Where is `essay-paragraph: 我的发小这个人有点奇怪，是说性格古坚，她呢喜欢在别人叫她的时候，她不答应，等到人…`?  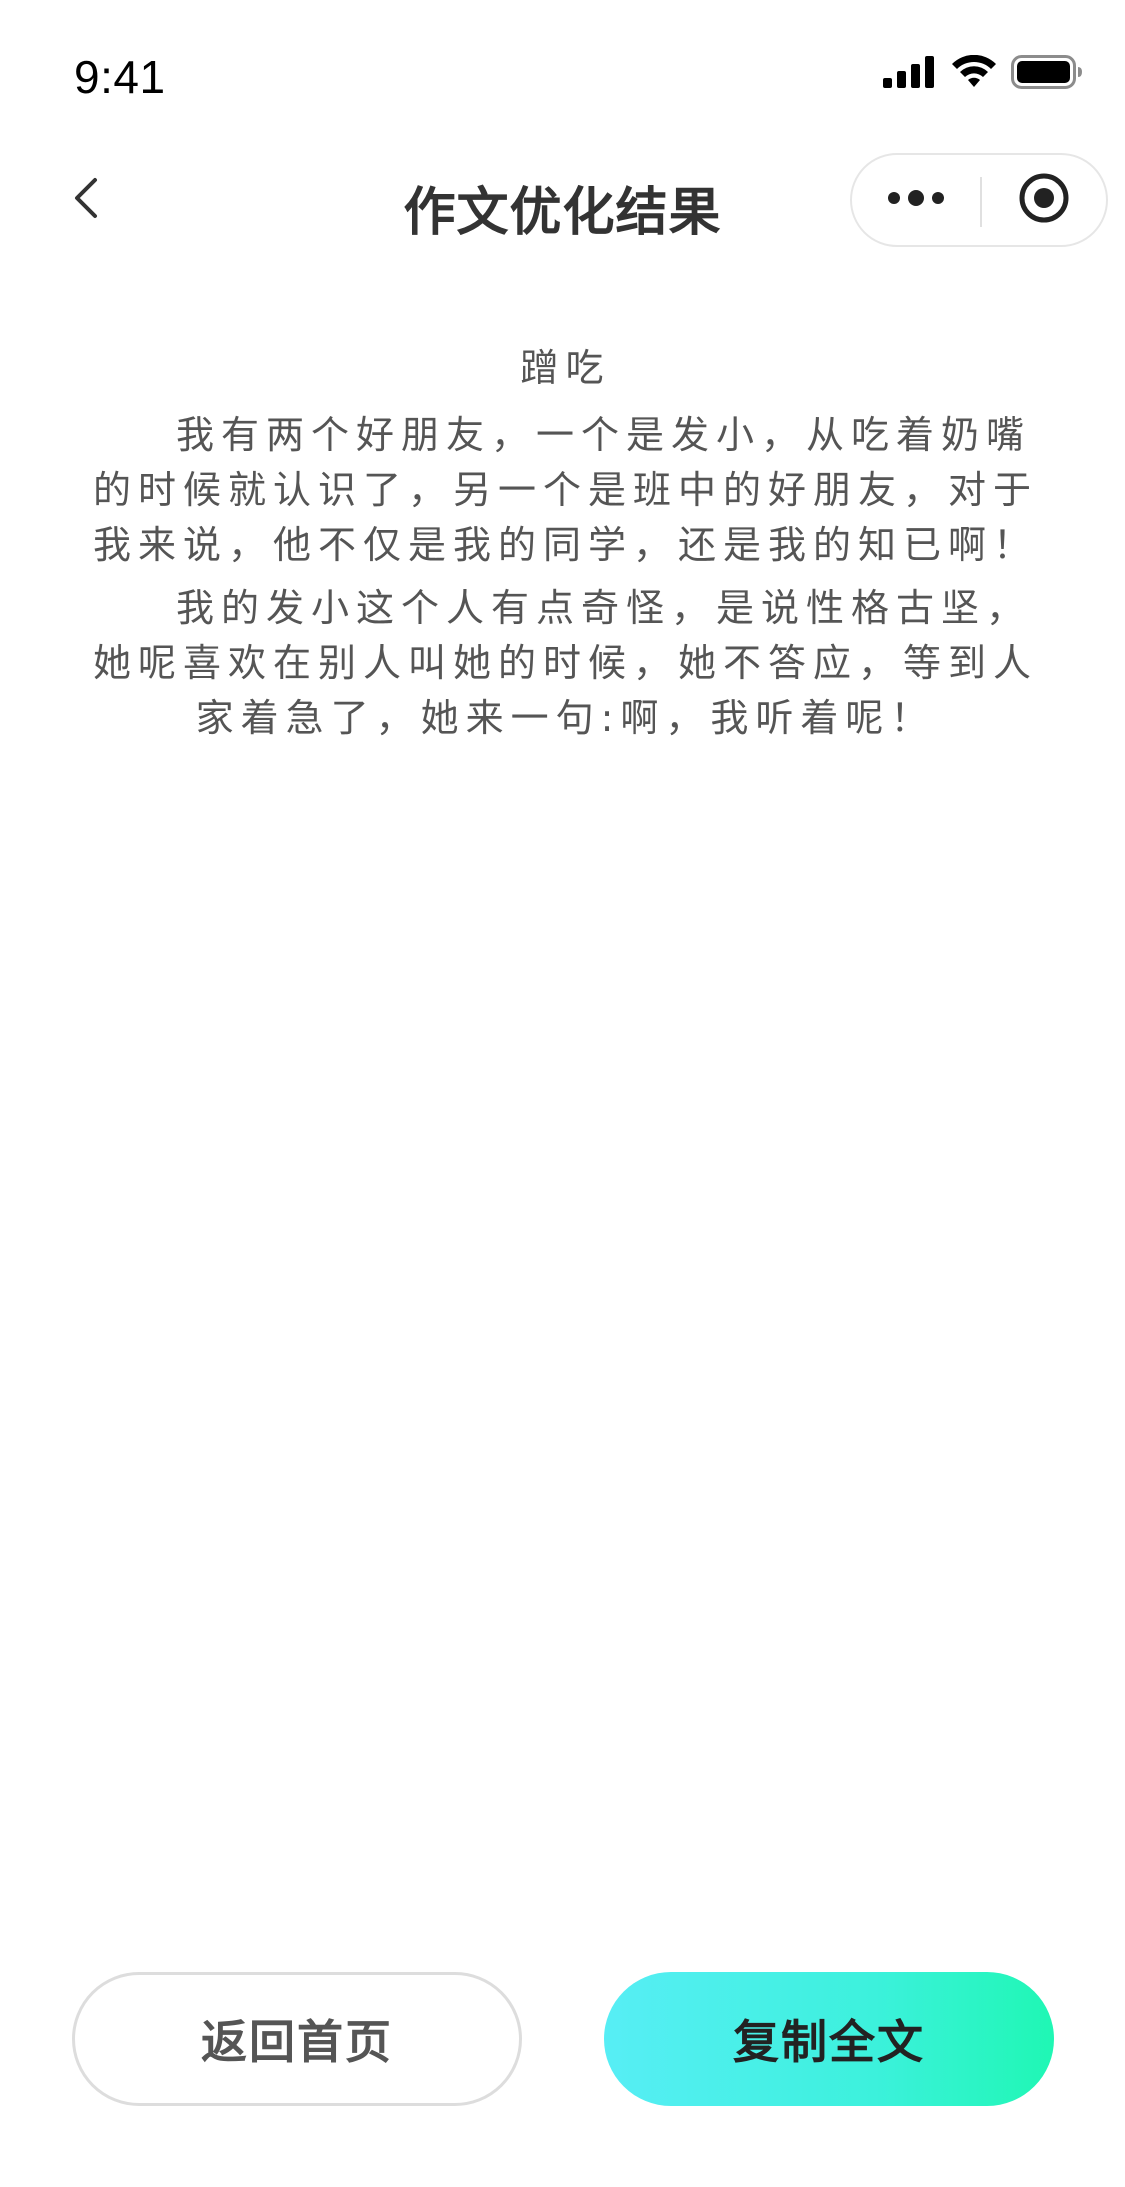
essay-paragraph: 我的发小这个人有点奇怪，是说性格古坚，她呢喜欢在别人叫她的时候，她不答应，等到人… is located at coordinates (565, 663).